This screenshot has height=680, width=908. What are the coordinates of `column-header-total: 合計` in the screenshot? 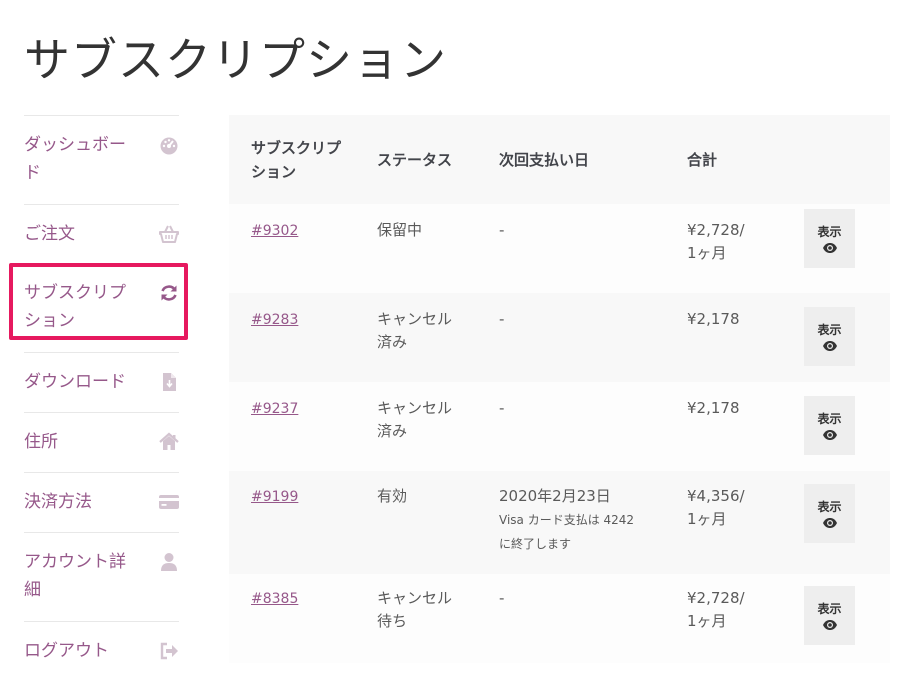 It's located at (702, 159).